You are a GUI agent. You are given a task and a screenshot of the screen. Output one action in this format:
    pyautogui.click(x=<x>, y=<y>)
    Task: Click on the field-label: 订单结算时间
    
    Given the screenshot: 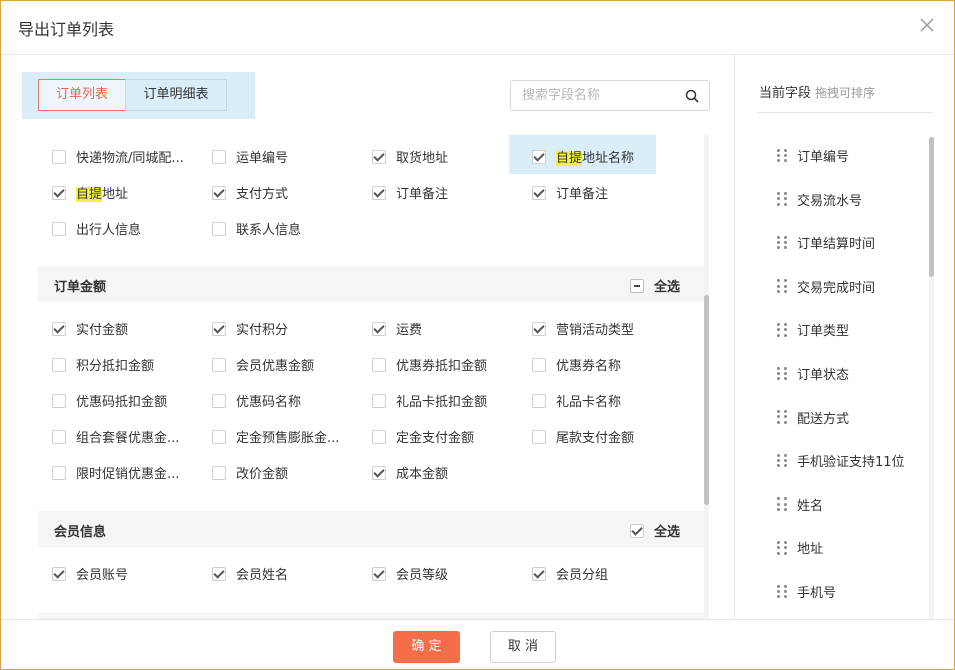 What is the action you would take?
    pyautogui.click(x=836, y=245)
    